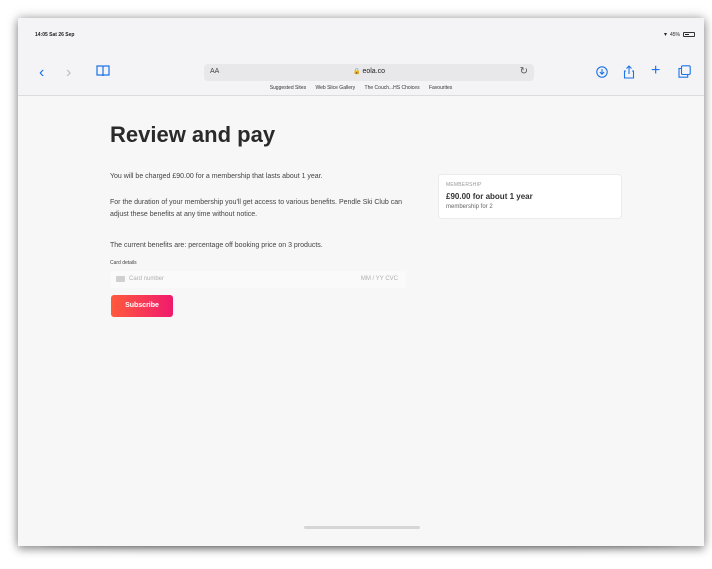 The height and width of the screenshot is (569, 712). What do you see at coordinates (258, 279) in the screenshot?
I see `card-number-field: Card number MM / YY CVC` at bounding box center [258, 279].